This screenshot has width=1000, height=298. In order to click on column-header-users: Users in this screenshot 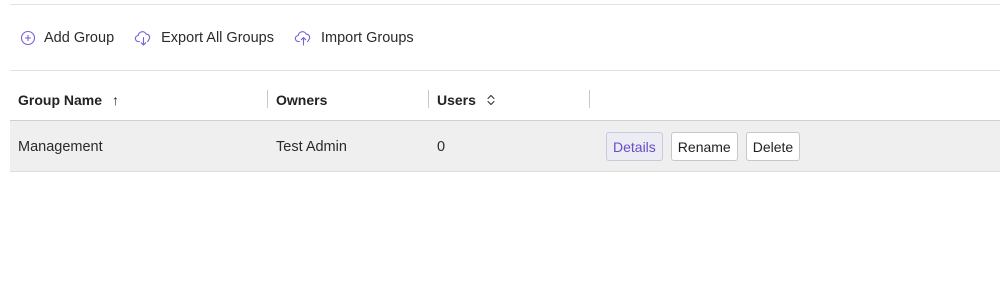, I will do `click(466, 99)`.